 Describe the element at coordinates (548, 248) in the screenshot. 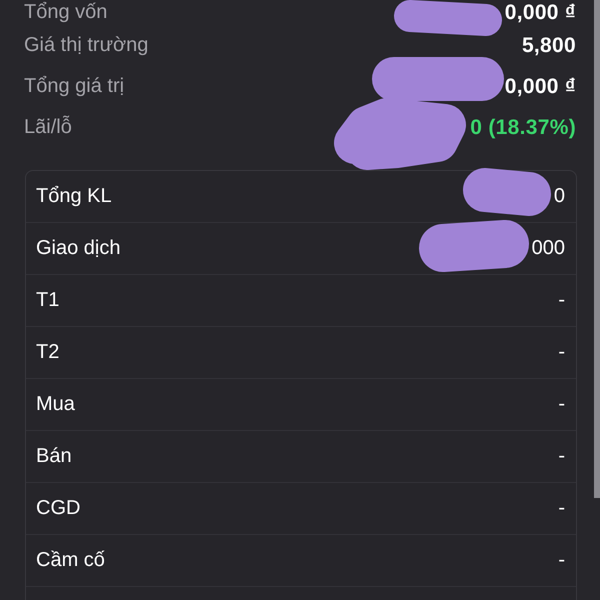

I see `row-value: 000` at that location.